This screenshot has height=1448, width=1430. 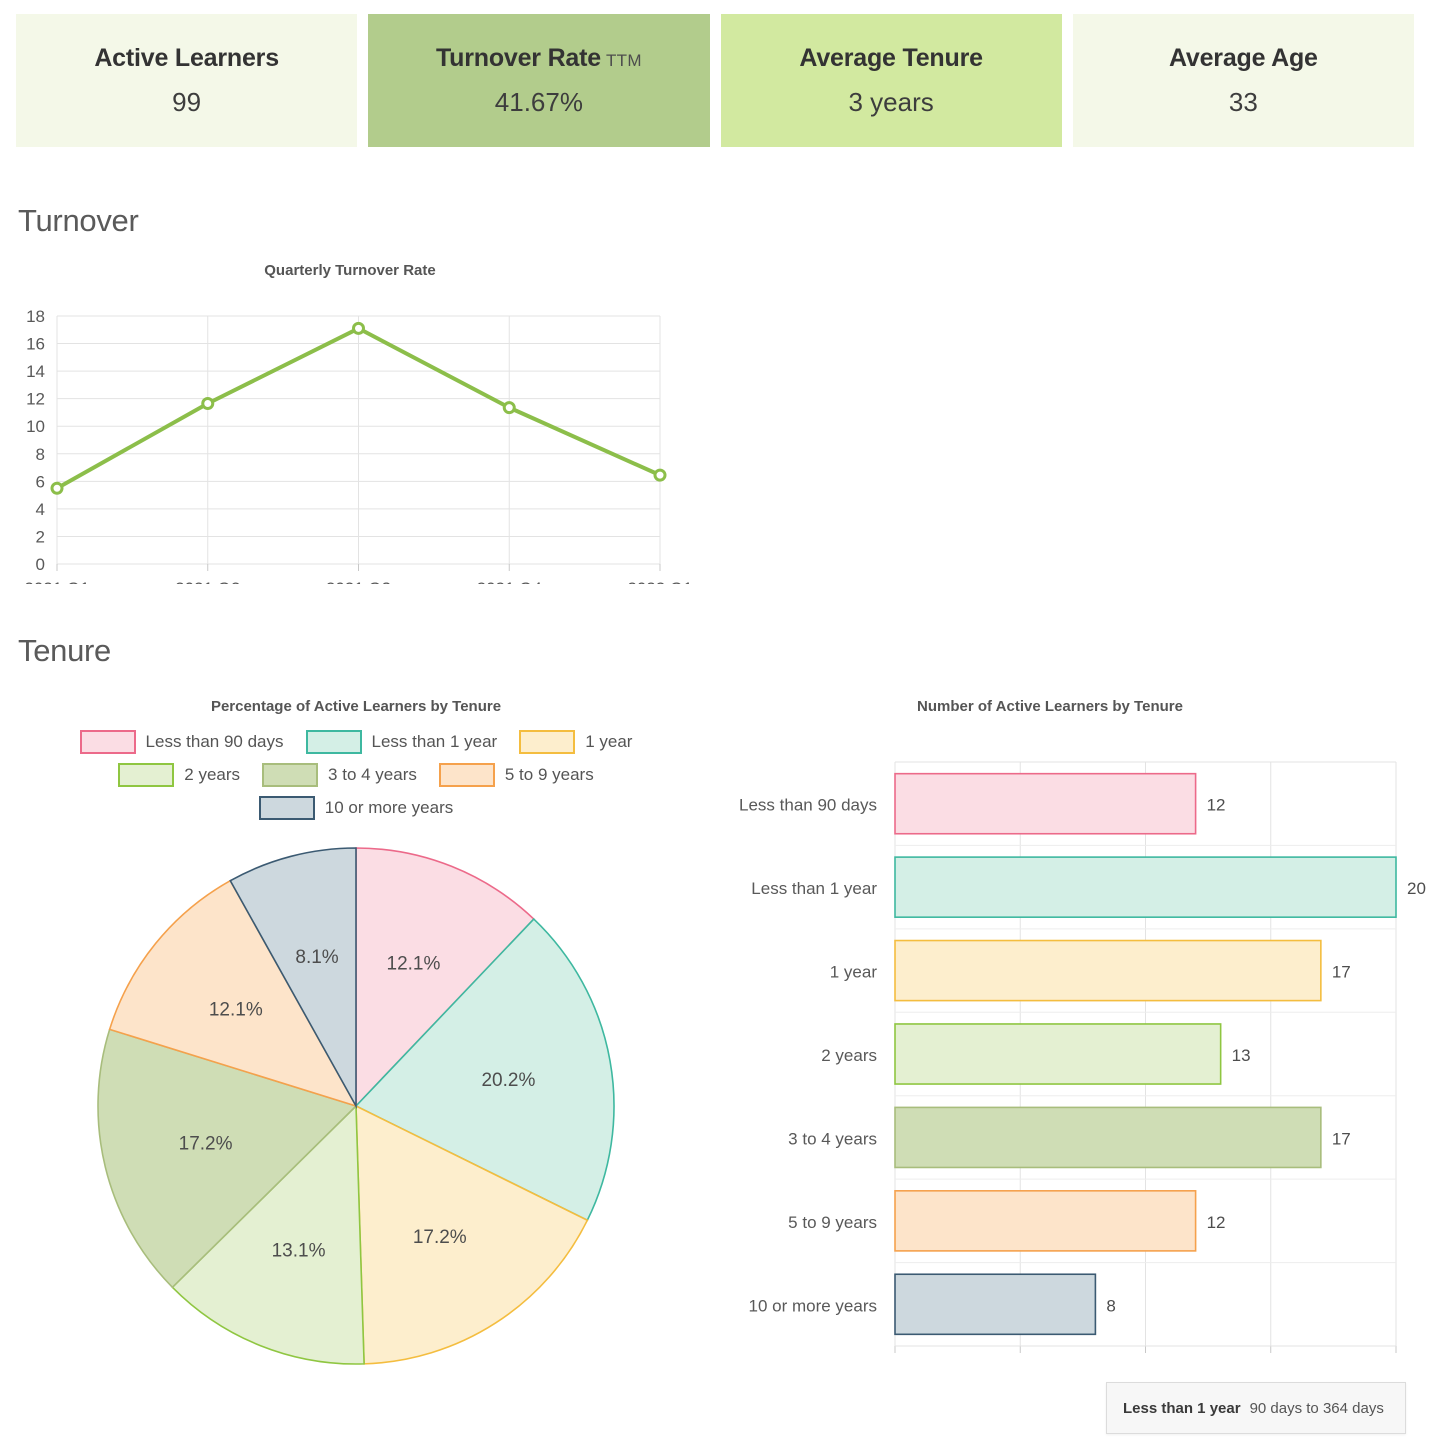 What do you see at coordinates (186, 57) in the screenshot?
I see `kpi-title: Active Learners` at bounding box center [186, 57].